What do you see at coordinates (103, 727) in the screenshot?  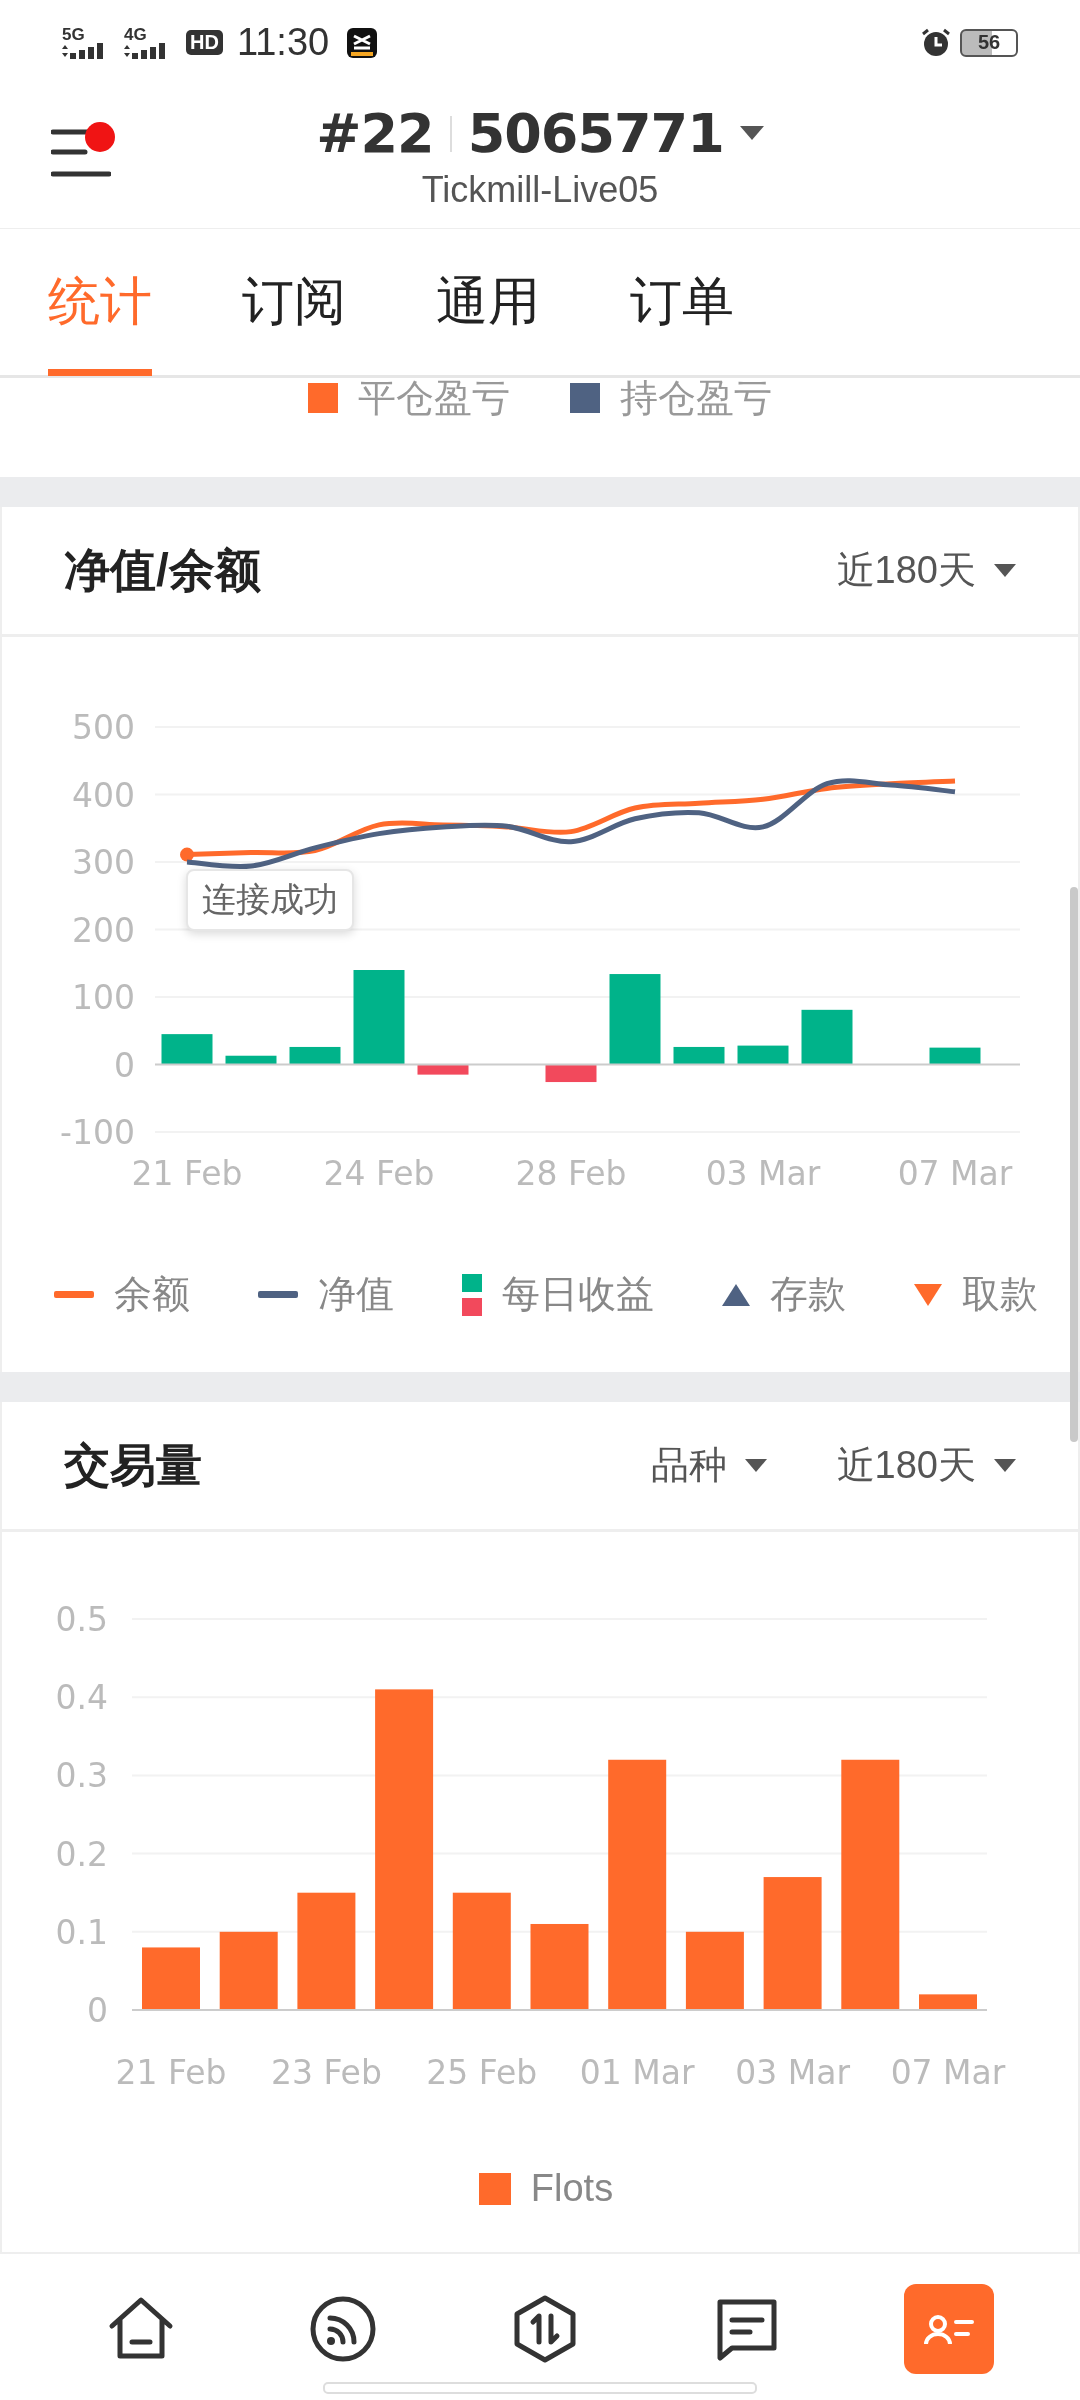 I see `axis-label: 500` at bounding box center [103, 727].